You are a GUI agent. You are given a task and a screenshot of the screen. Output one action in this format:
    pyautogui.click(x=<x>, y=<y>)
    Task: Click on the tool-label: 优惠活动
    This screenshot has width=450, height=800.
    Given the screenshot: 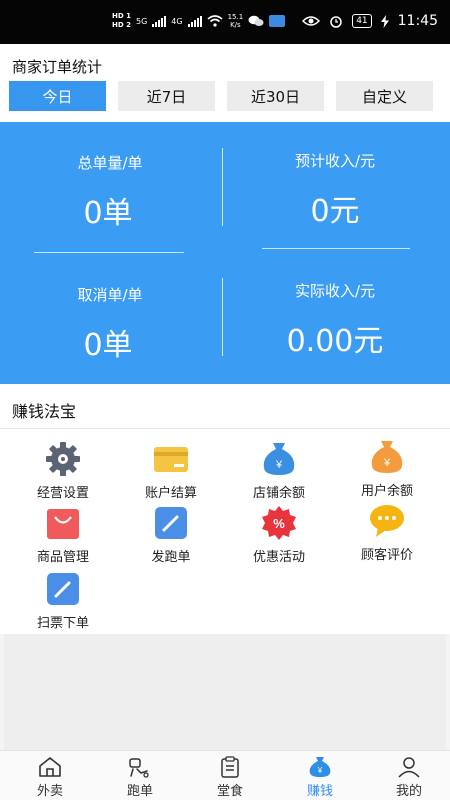 What is the action you would take?
    pyautogui.click(x=278, y=557)
    